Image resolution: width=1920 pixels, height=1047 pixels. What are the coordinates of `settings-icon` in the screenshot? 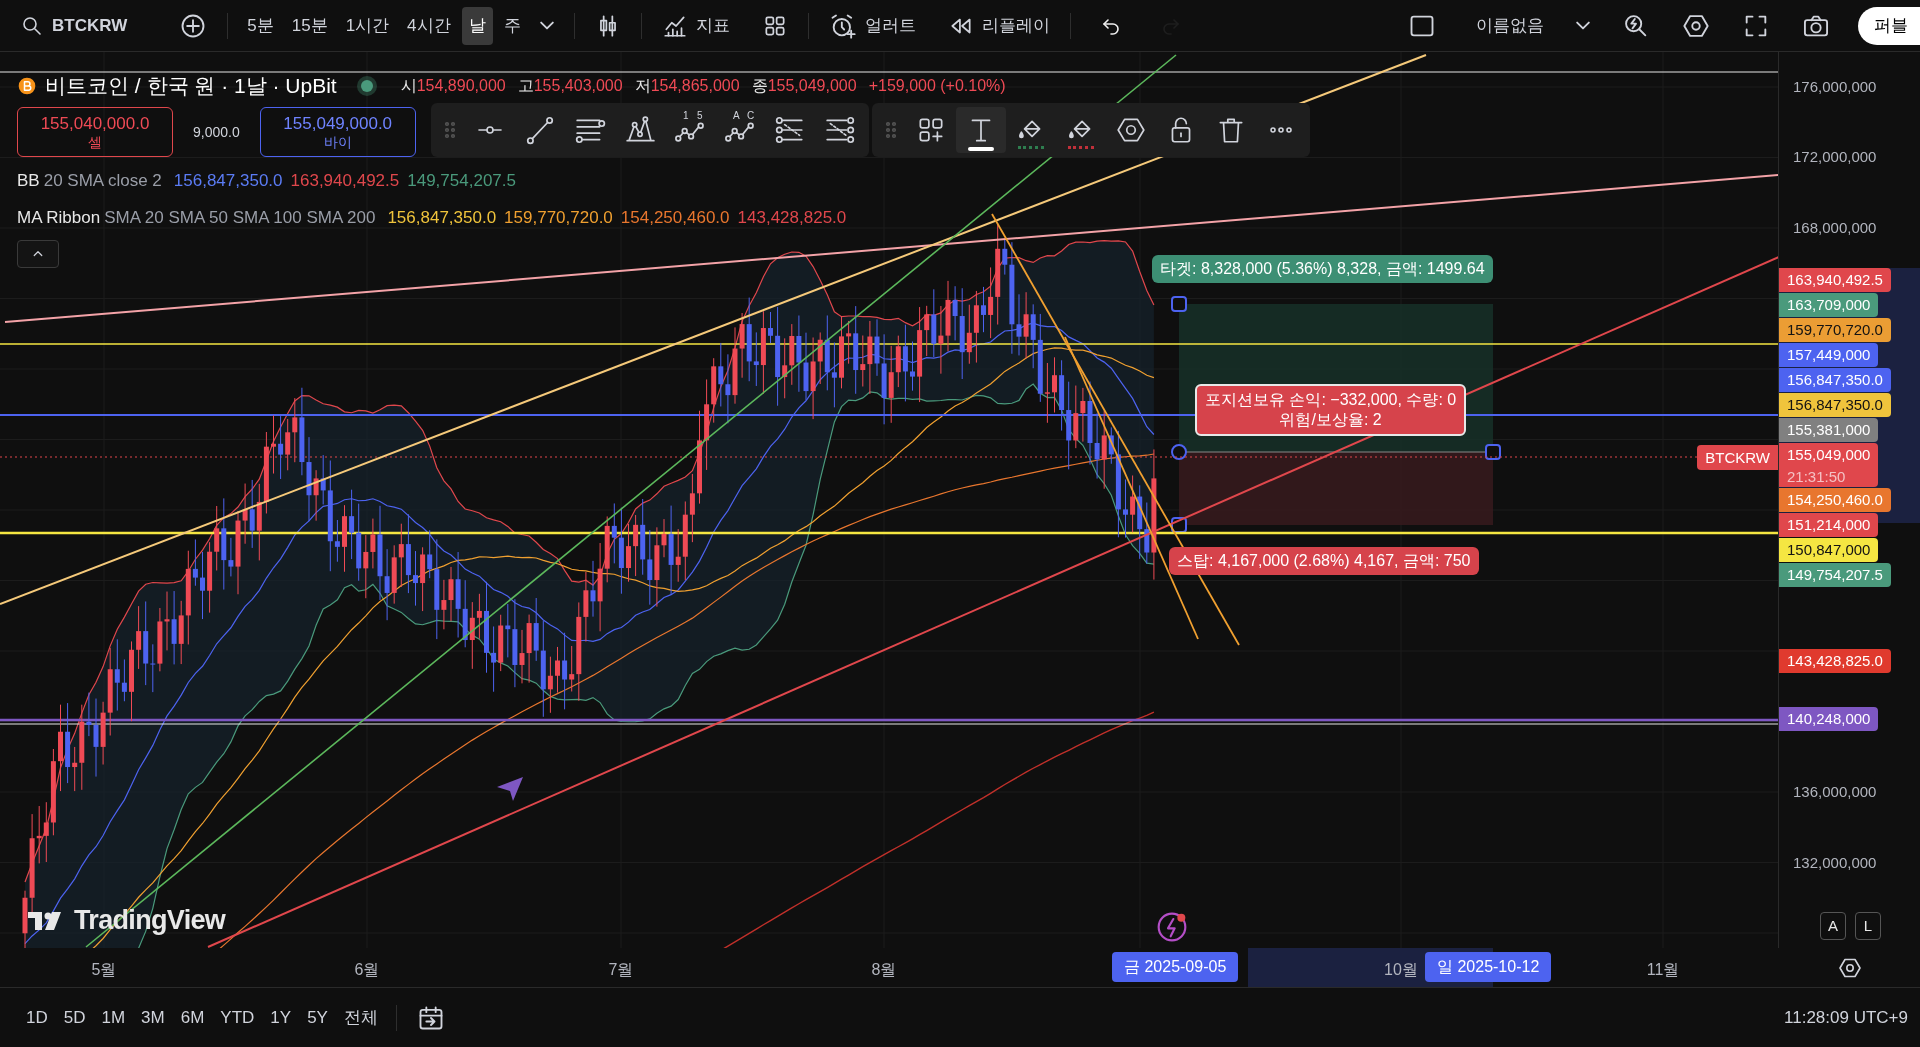 It's located at (1850, 968).